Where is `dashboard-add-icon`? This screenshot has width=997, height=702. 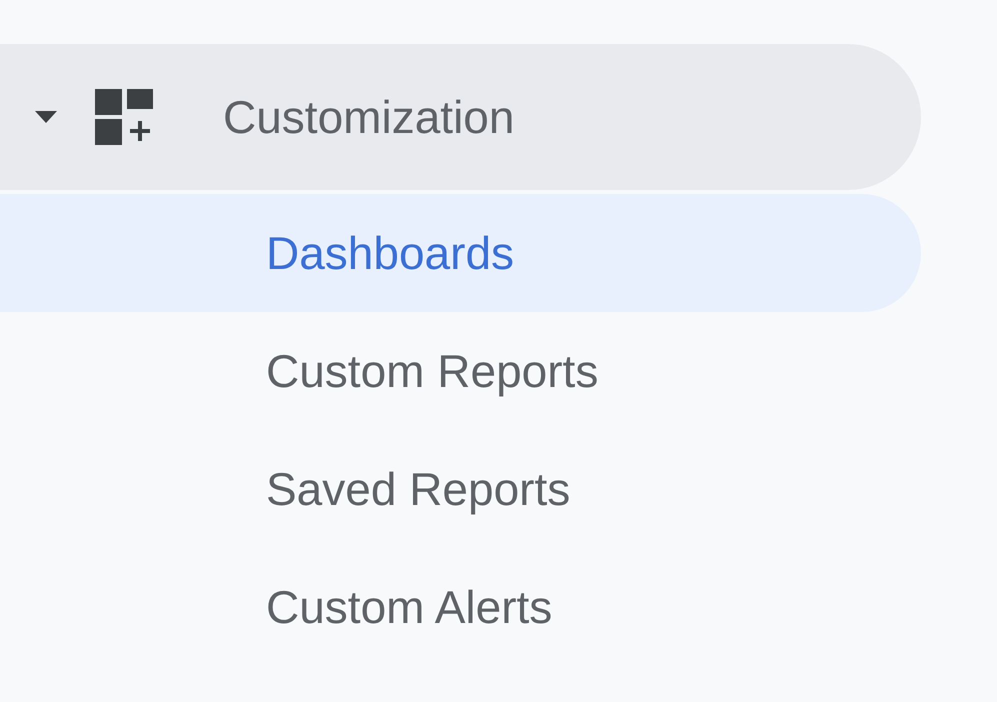 dashboard-add-icon is located at coordinates (124, 117).